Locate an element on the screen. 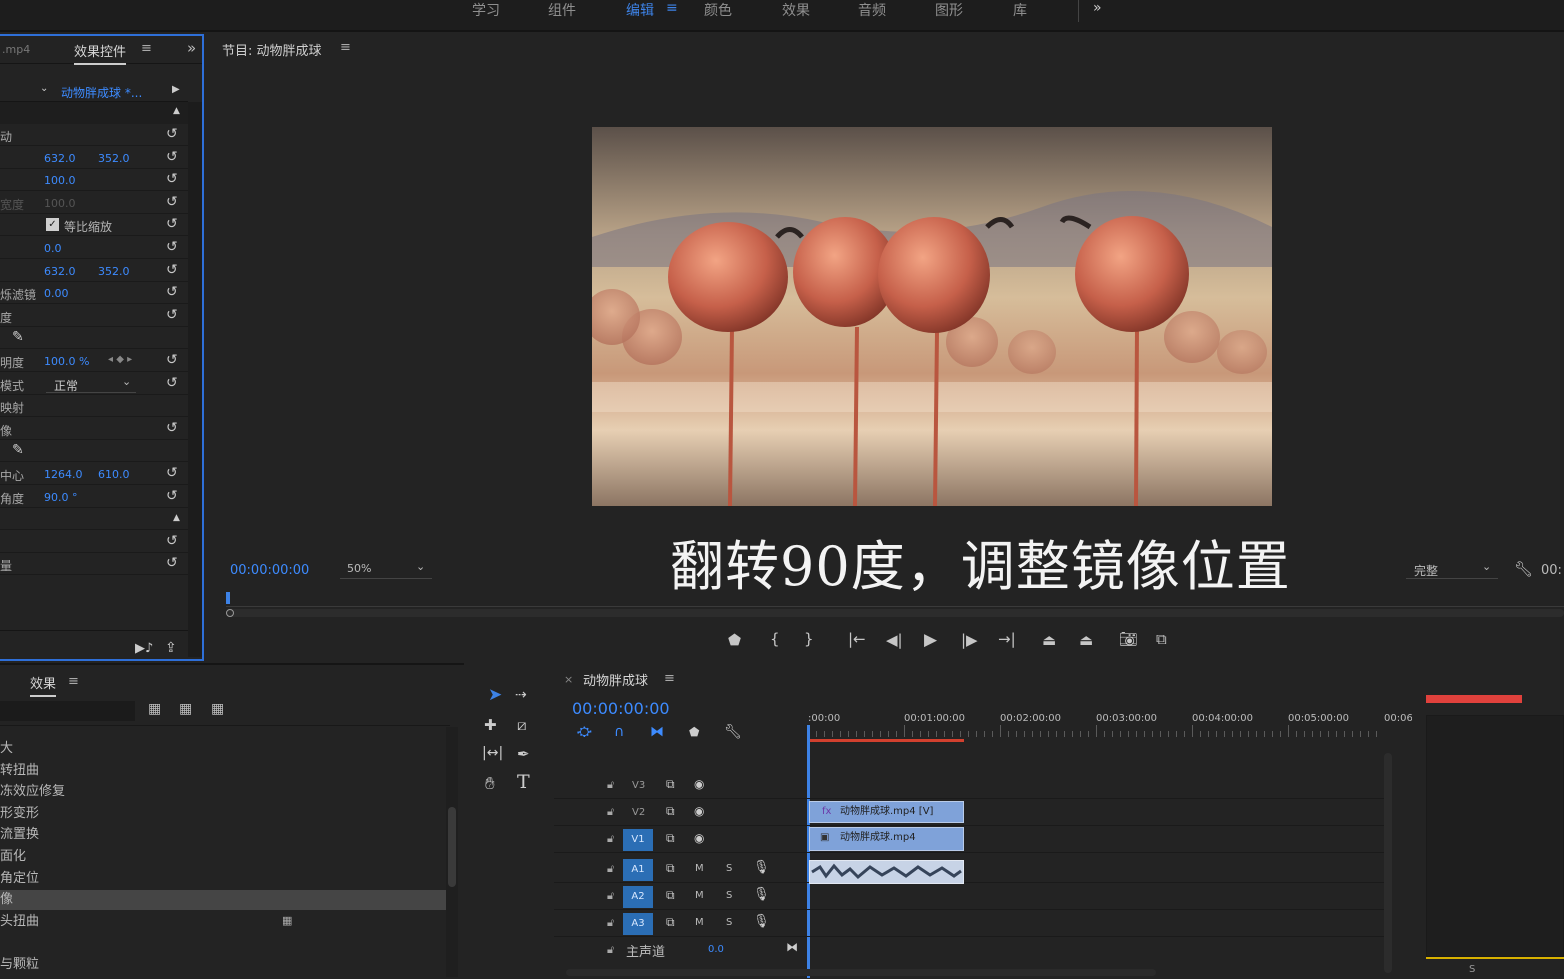  accelerated-effects-icon: ▦ is located at coordinates (154, 709).